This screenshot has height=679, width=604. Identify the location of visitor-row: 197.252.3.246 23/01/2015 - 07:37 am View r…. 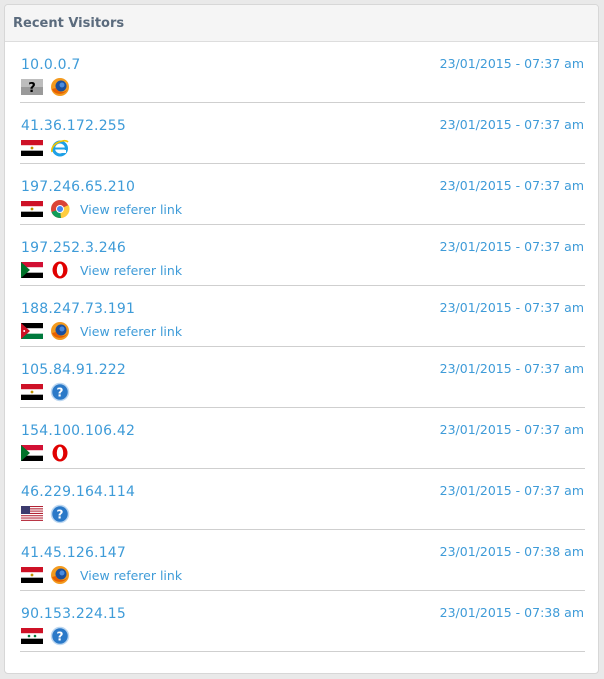
(302, 255).